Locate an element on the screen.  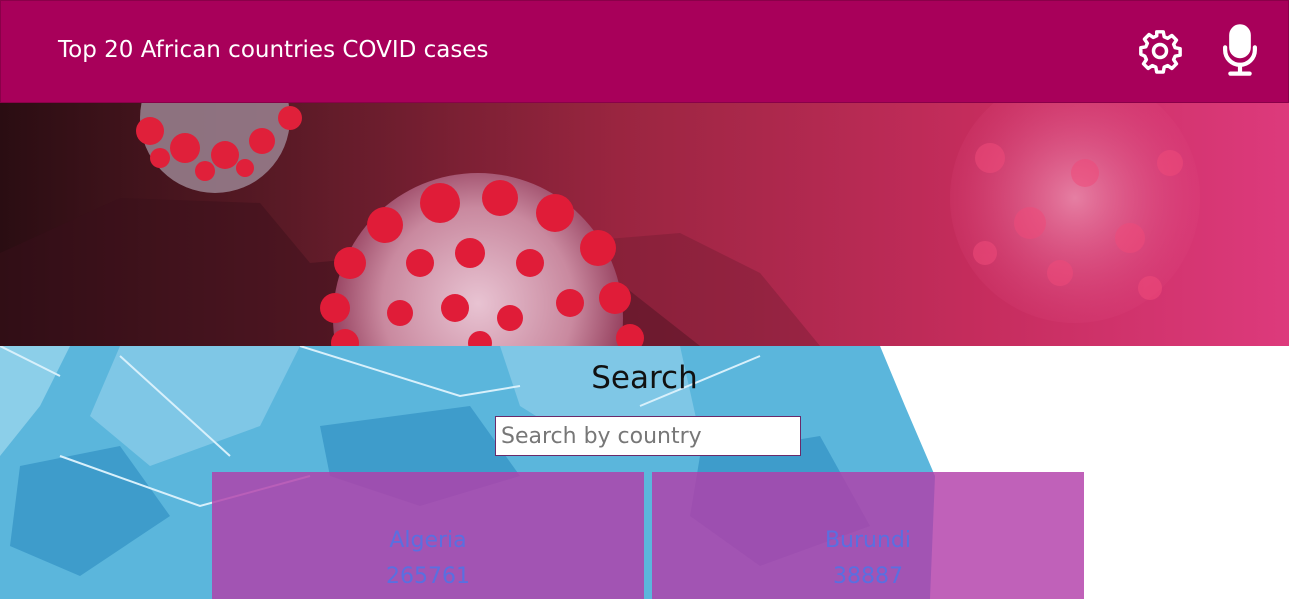
search-input is located at coordinates (648, 436).